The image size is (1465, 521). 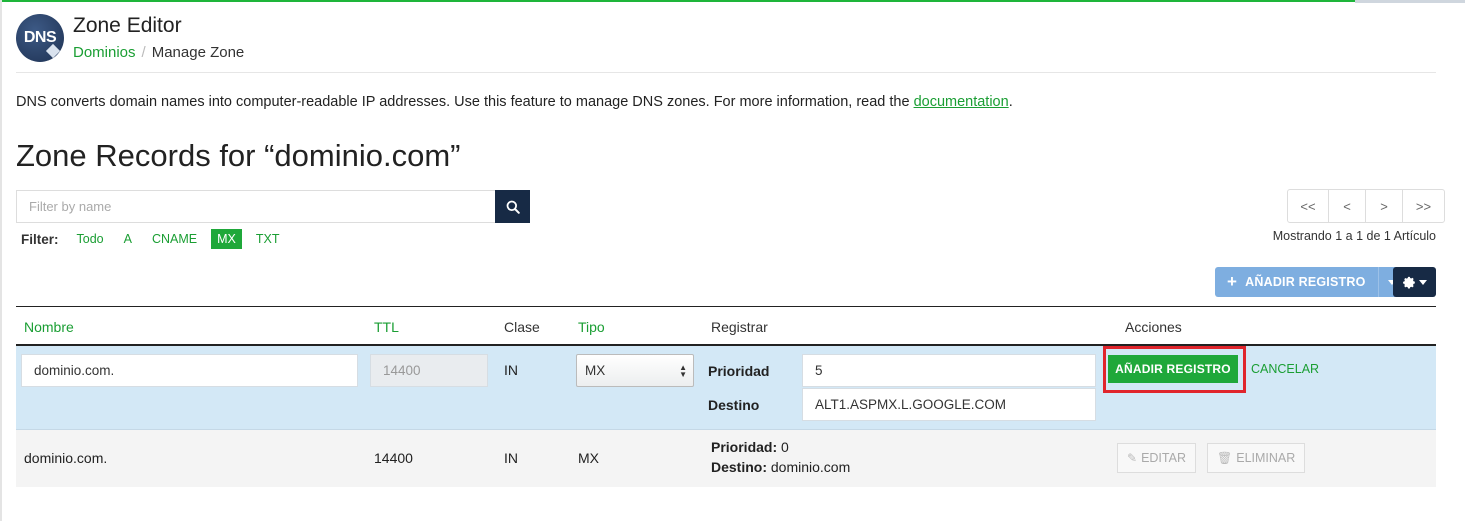 I want to click on search-box, so click(x=273, y=206).